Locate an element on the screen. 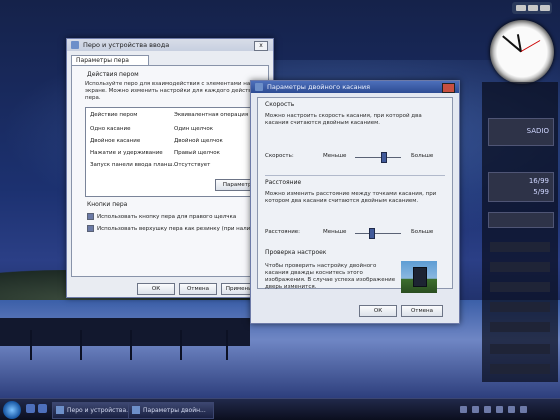 This screenshot has width=560, height=420. row-action: Двойное касание is located at coordinates (115, 141).